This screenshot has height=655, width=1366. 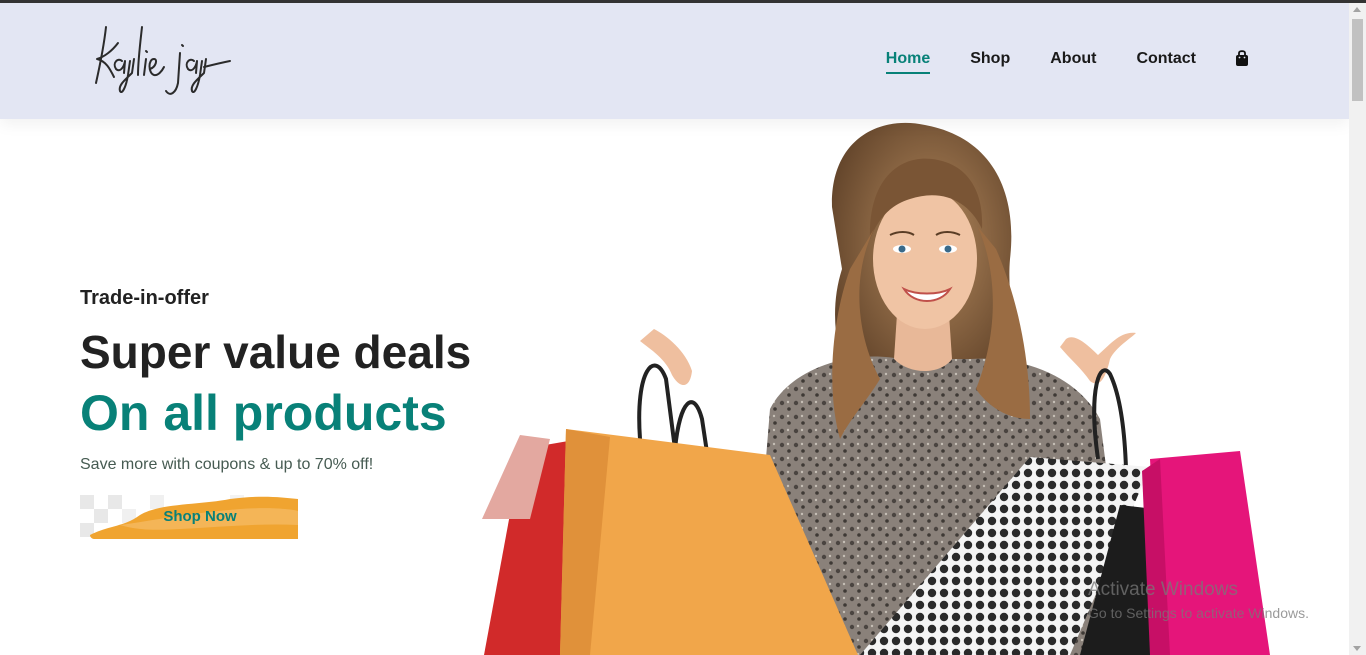 I want to click on hero-headline: Super value deals, so click(x=276, y=352).